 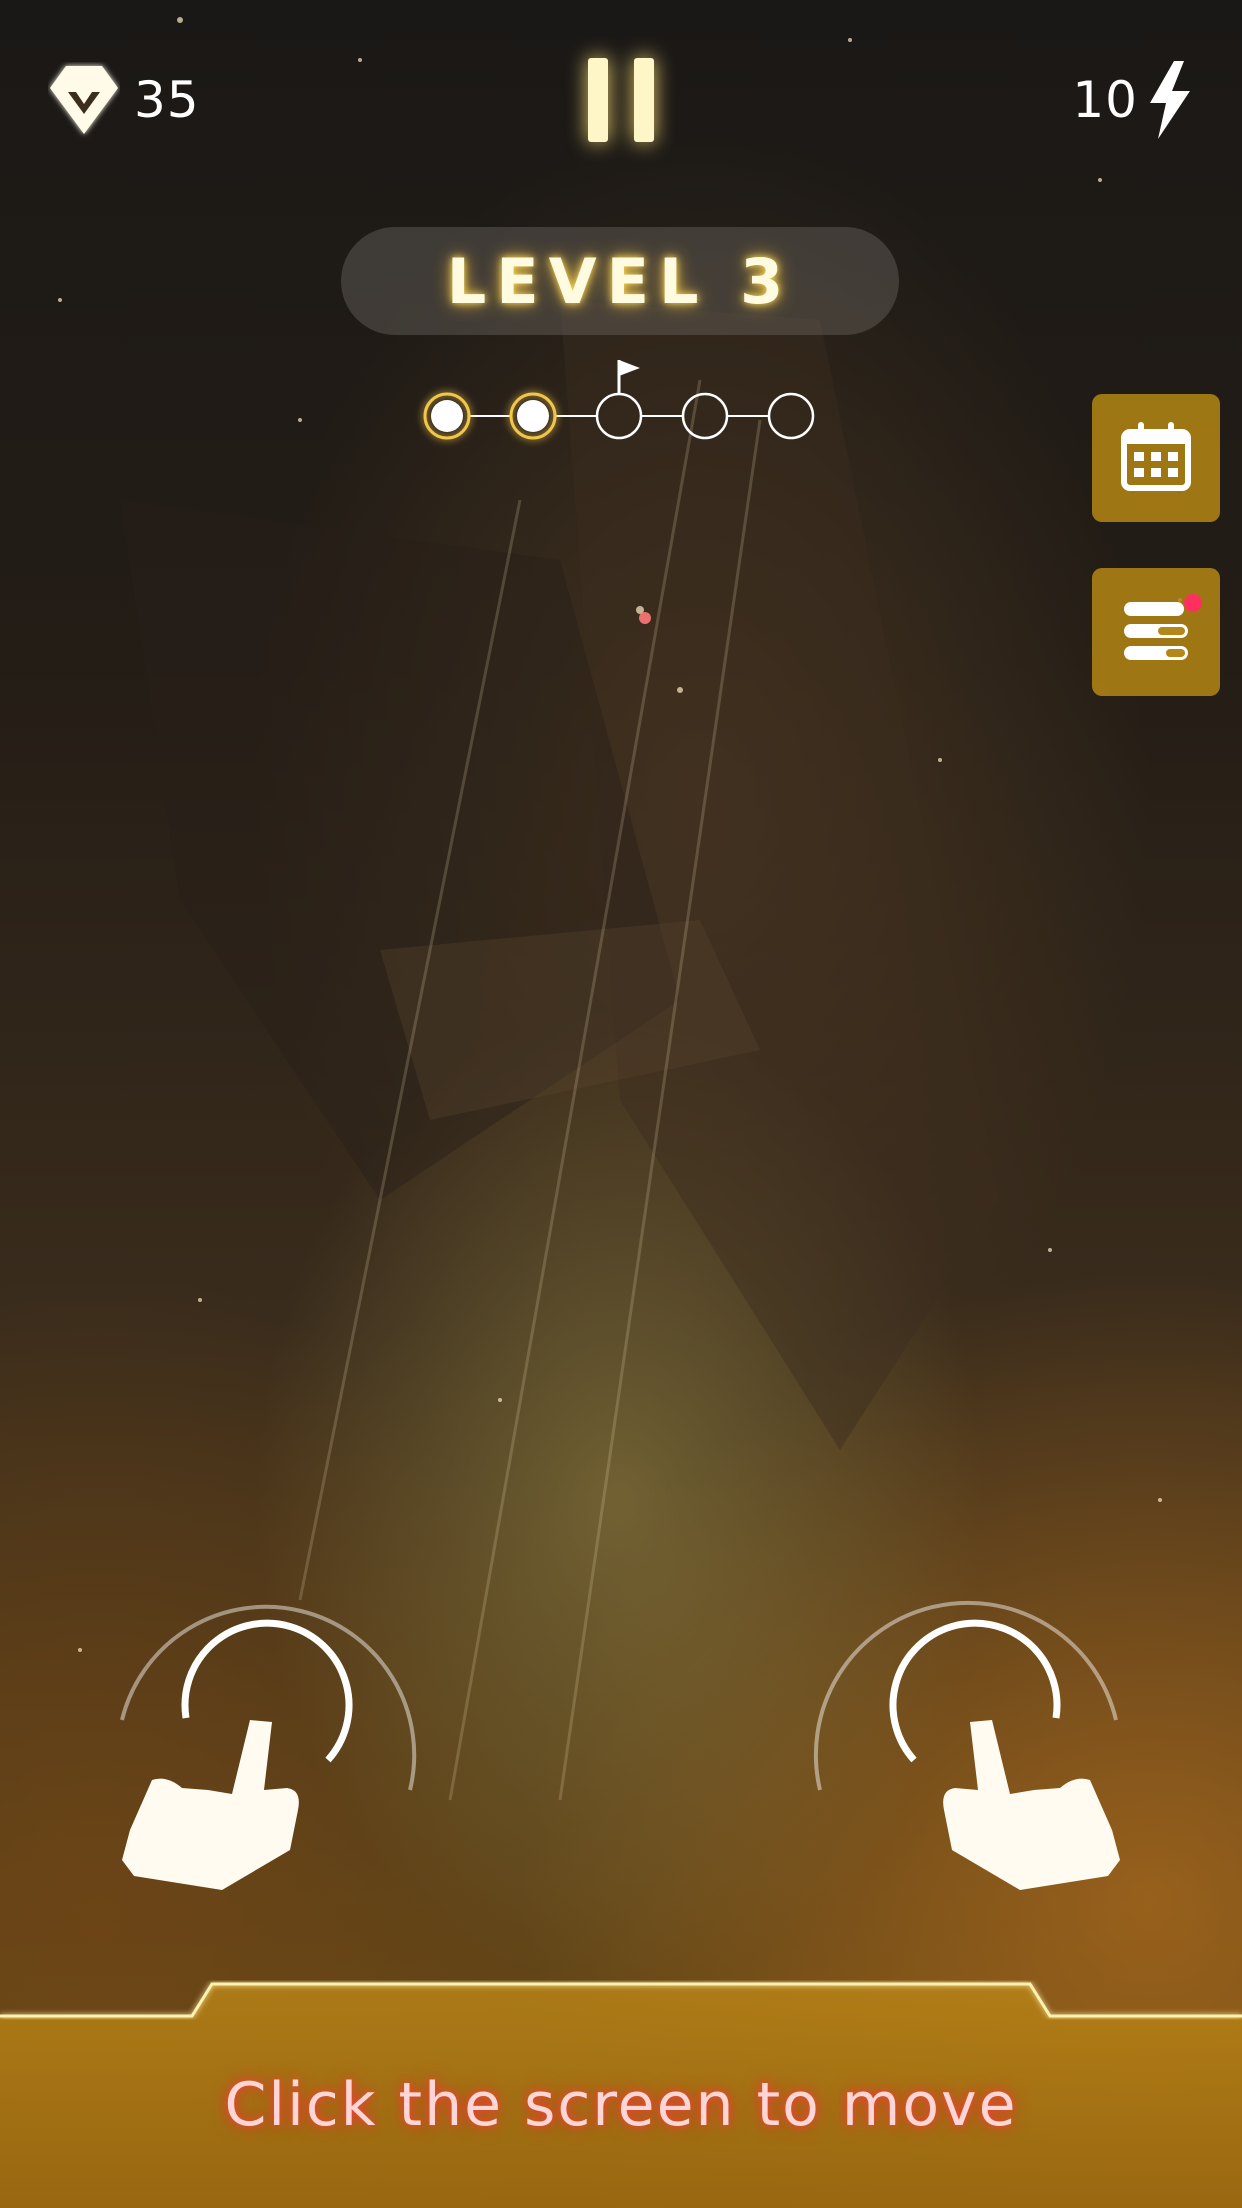 I want to click on energy-count: 10, so click(x=1105, y=100).